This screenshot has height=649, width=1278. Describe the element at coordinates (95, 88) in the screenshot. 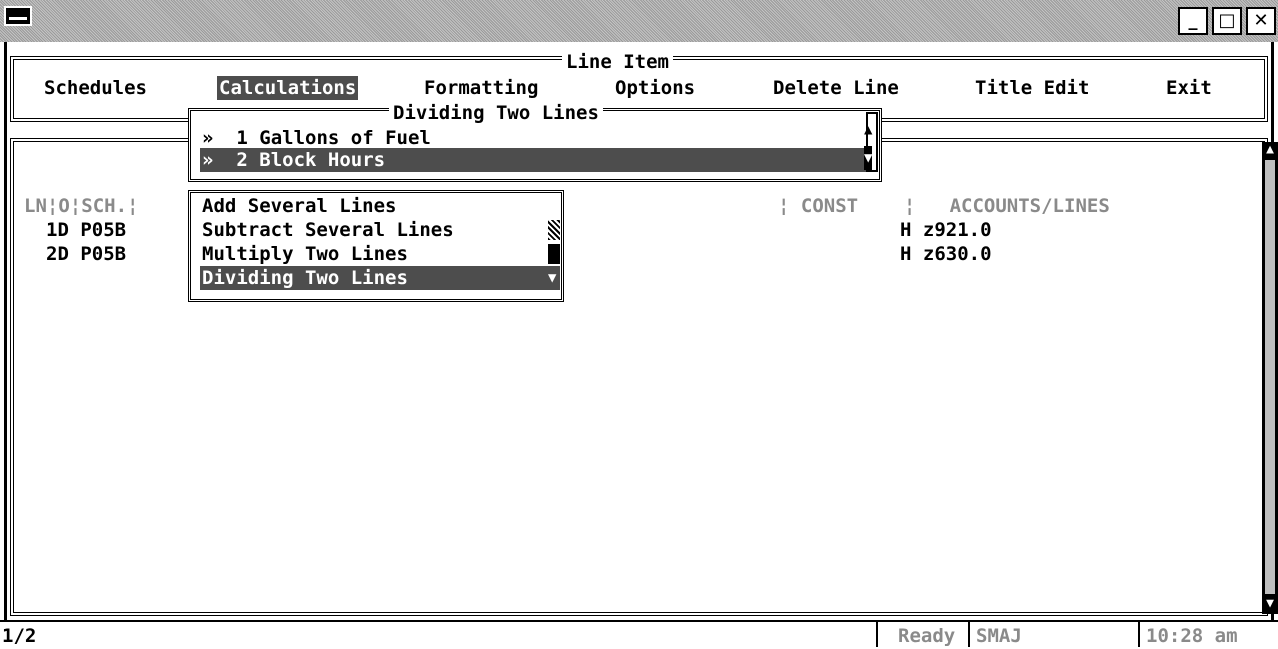

I see `menu-schedules: Schedules` at that location.